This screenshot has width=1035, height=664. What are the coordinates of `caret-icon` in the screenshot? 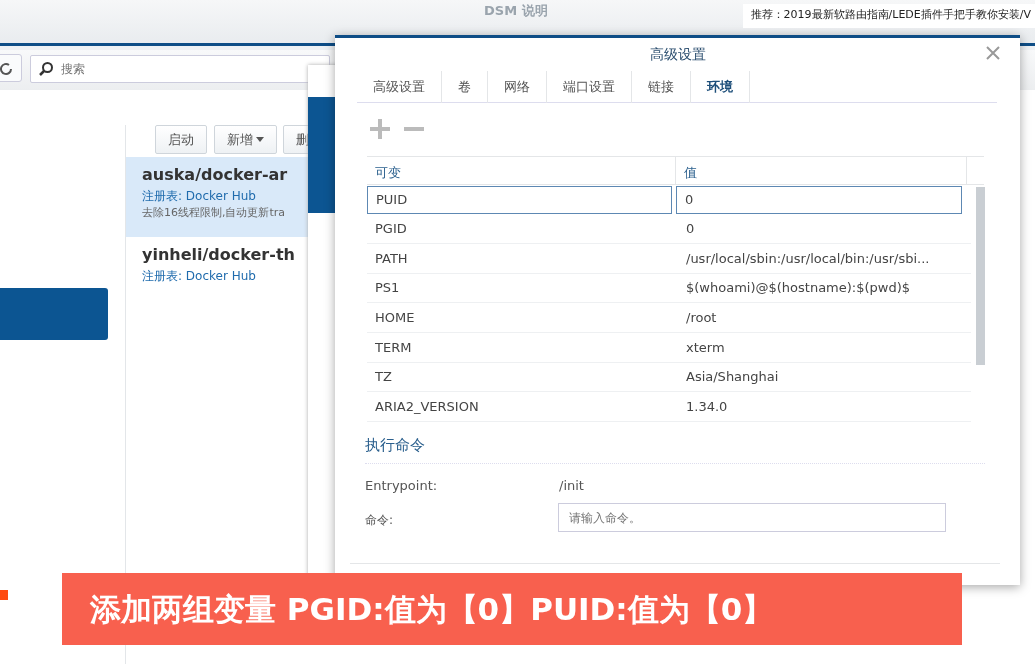 It's located at (259, 139).